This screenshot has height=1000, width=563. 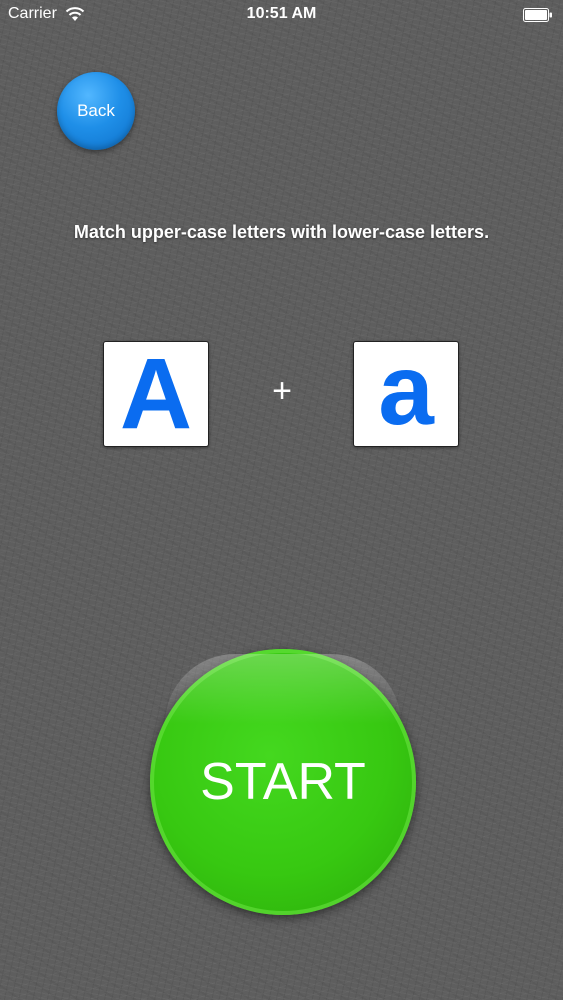 I want to click on start-button-label: START, so click(x=283, y=782).